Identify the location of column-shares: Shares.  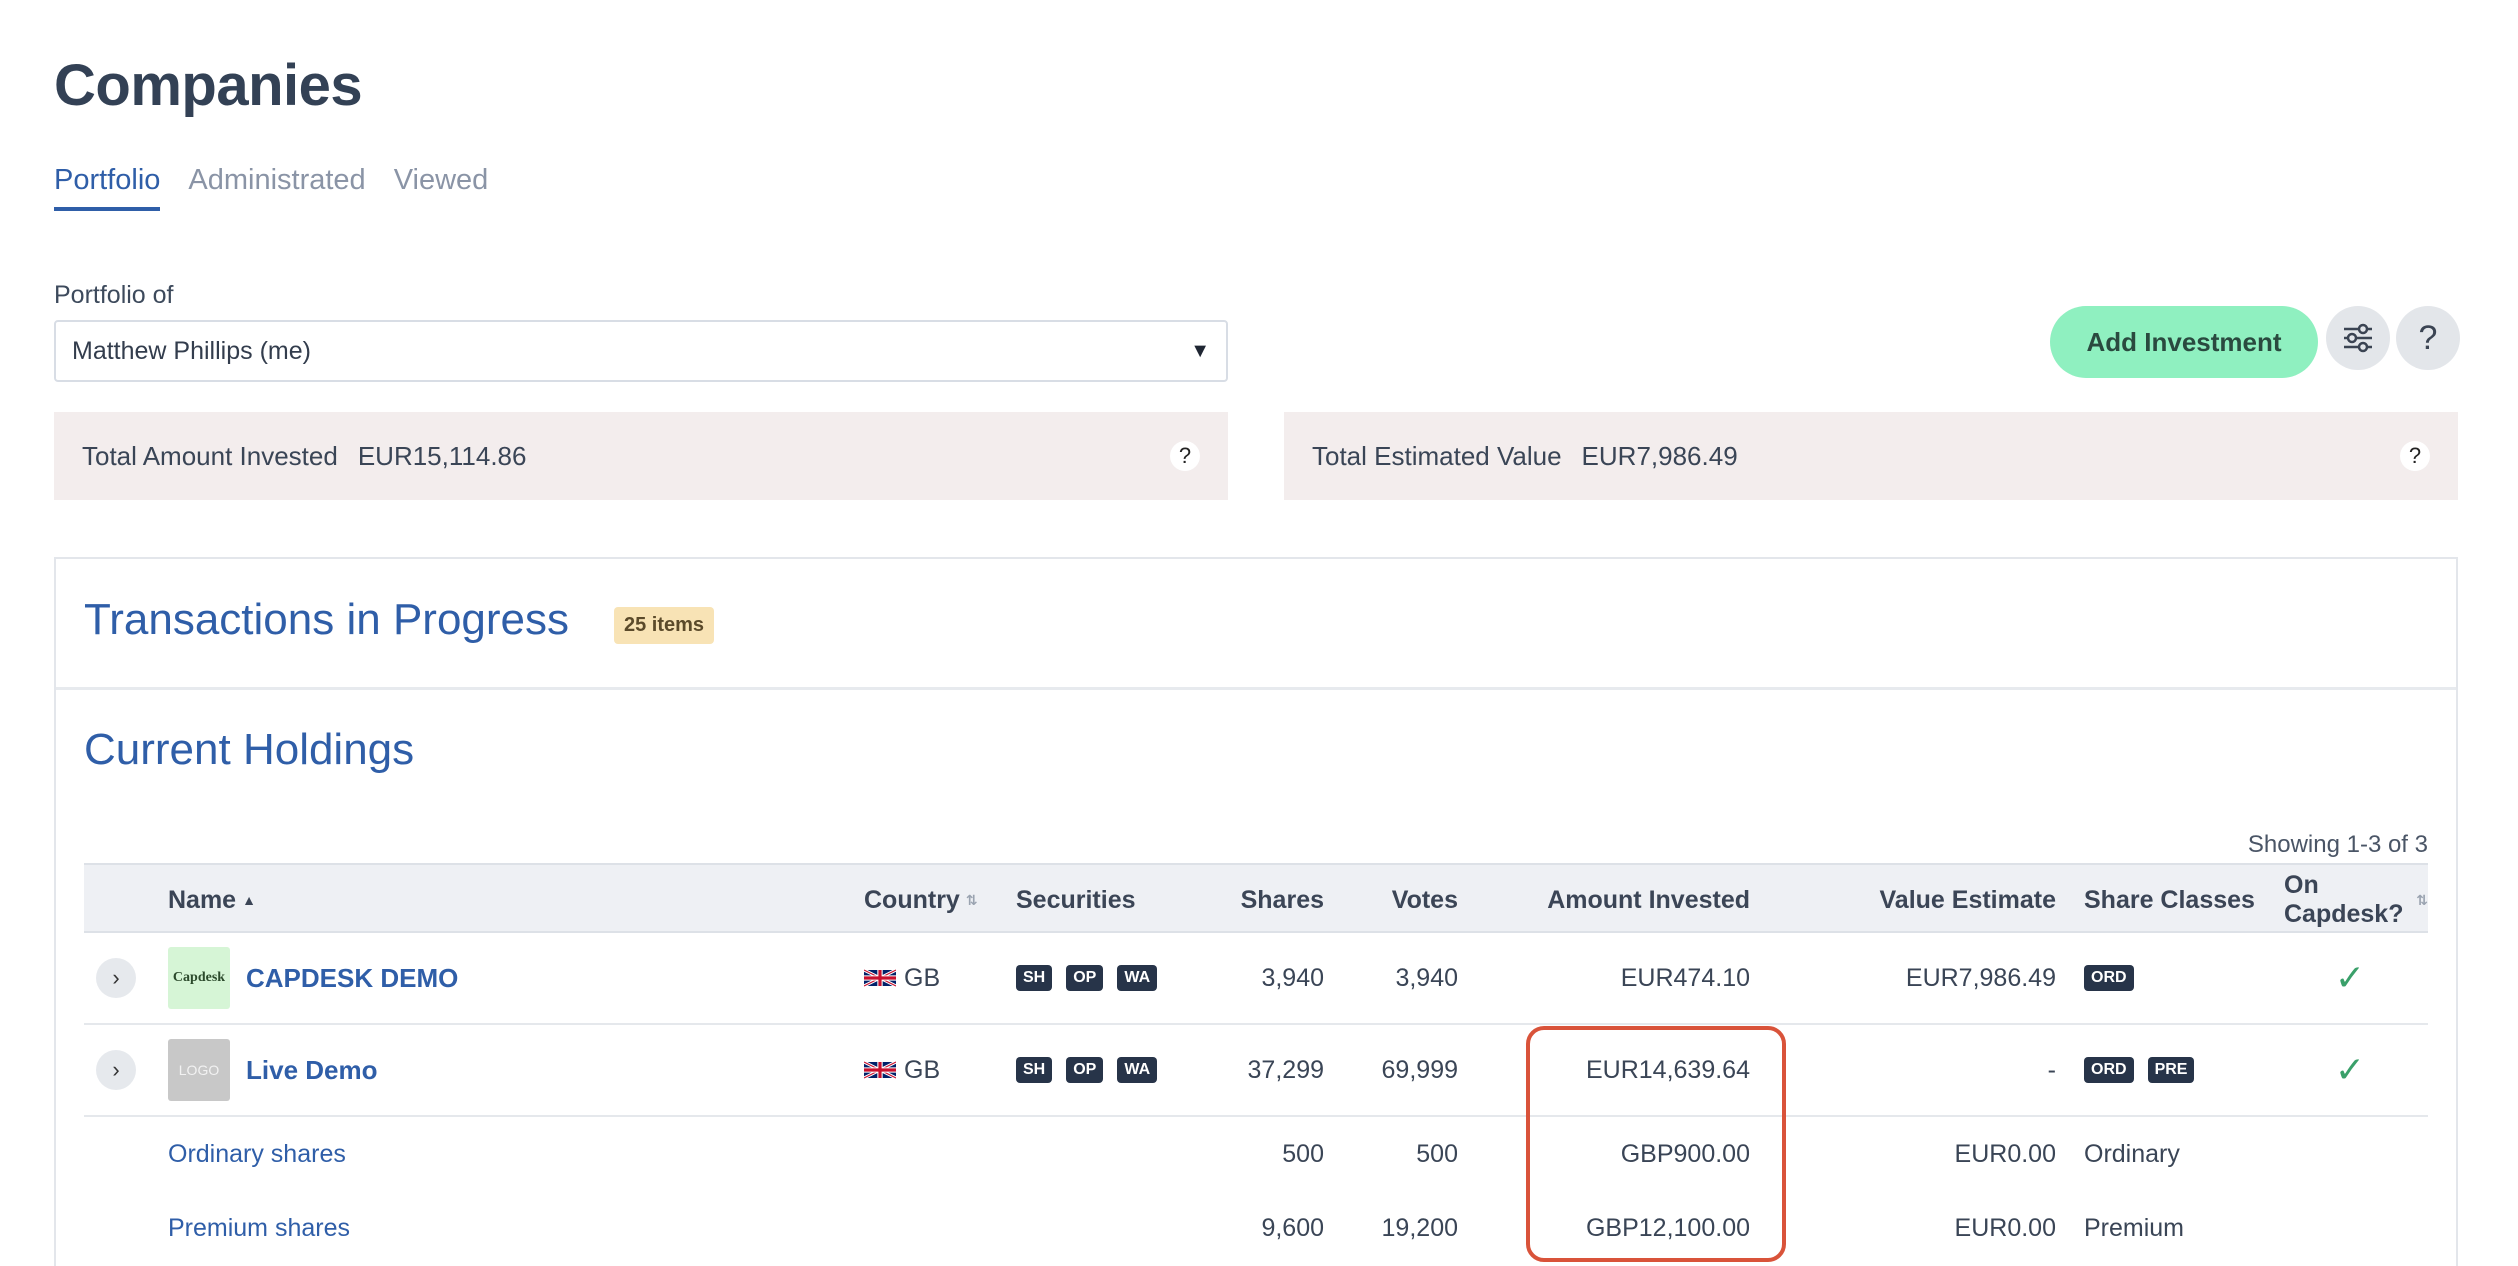
(1282, 899).